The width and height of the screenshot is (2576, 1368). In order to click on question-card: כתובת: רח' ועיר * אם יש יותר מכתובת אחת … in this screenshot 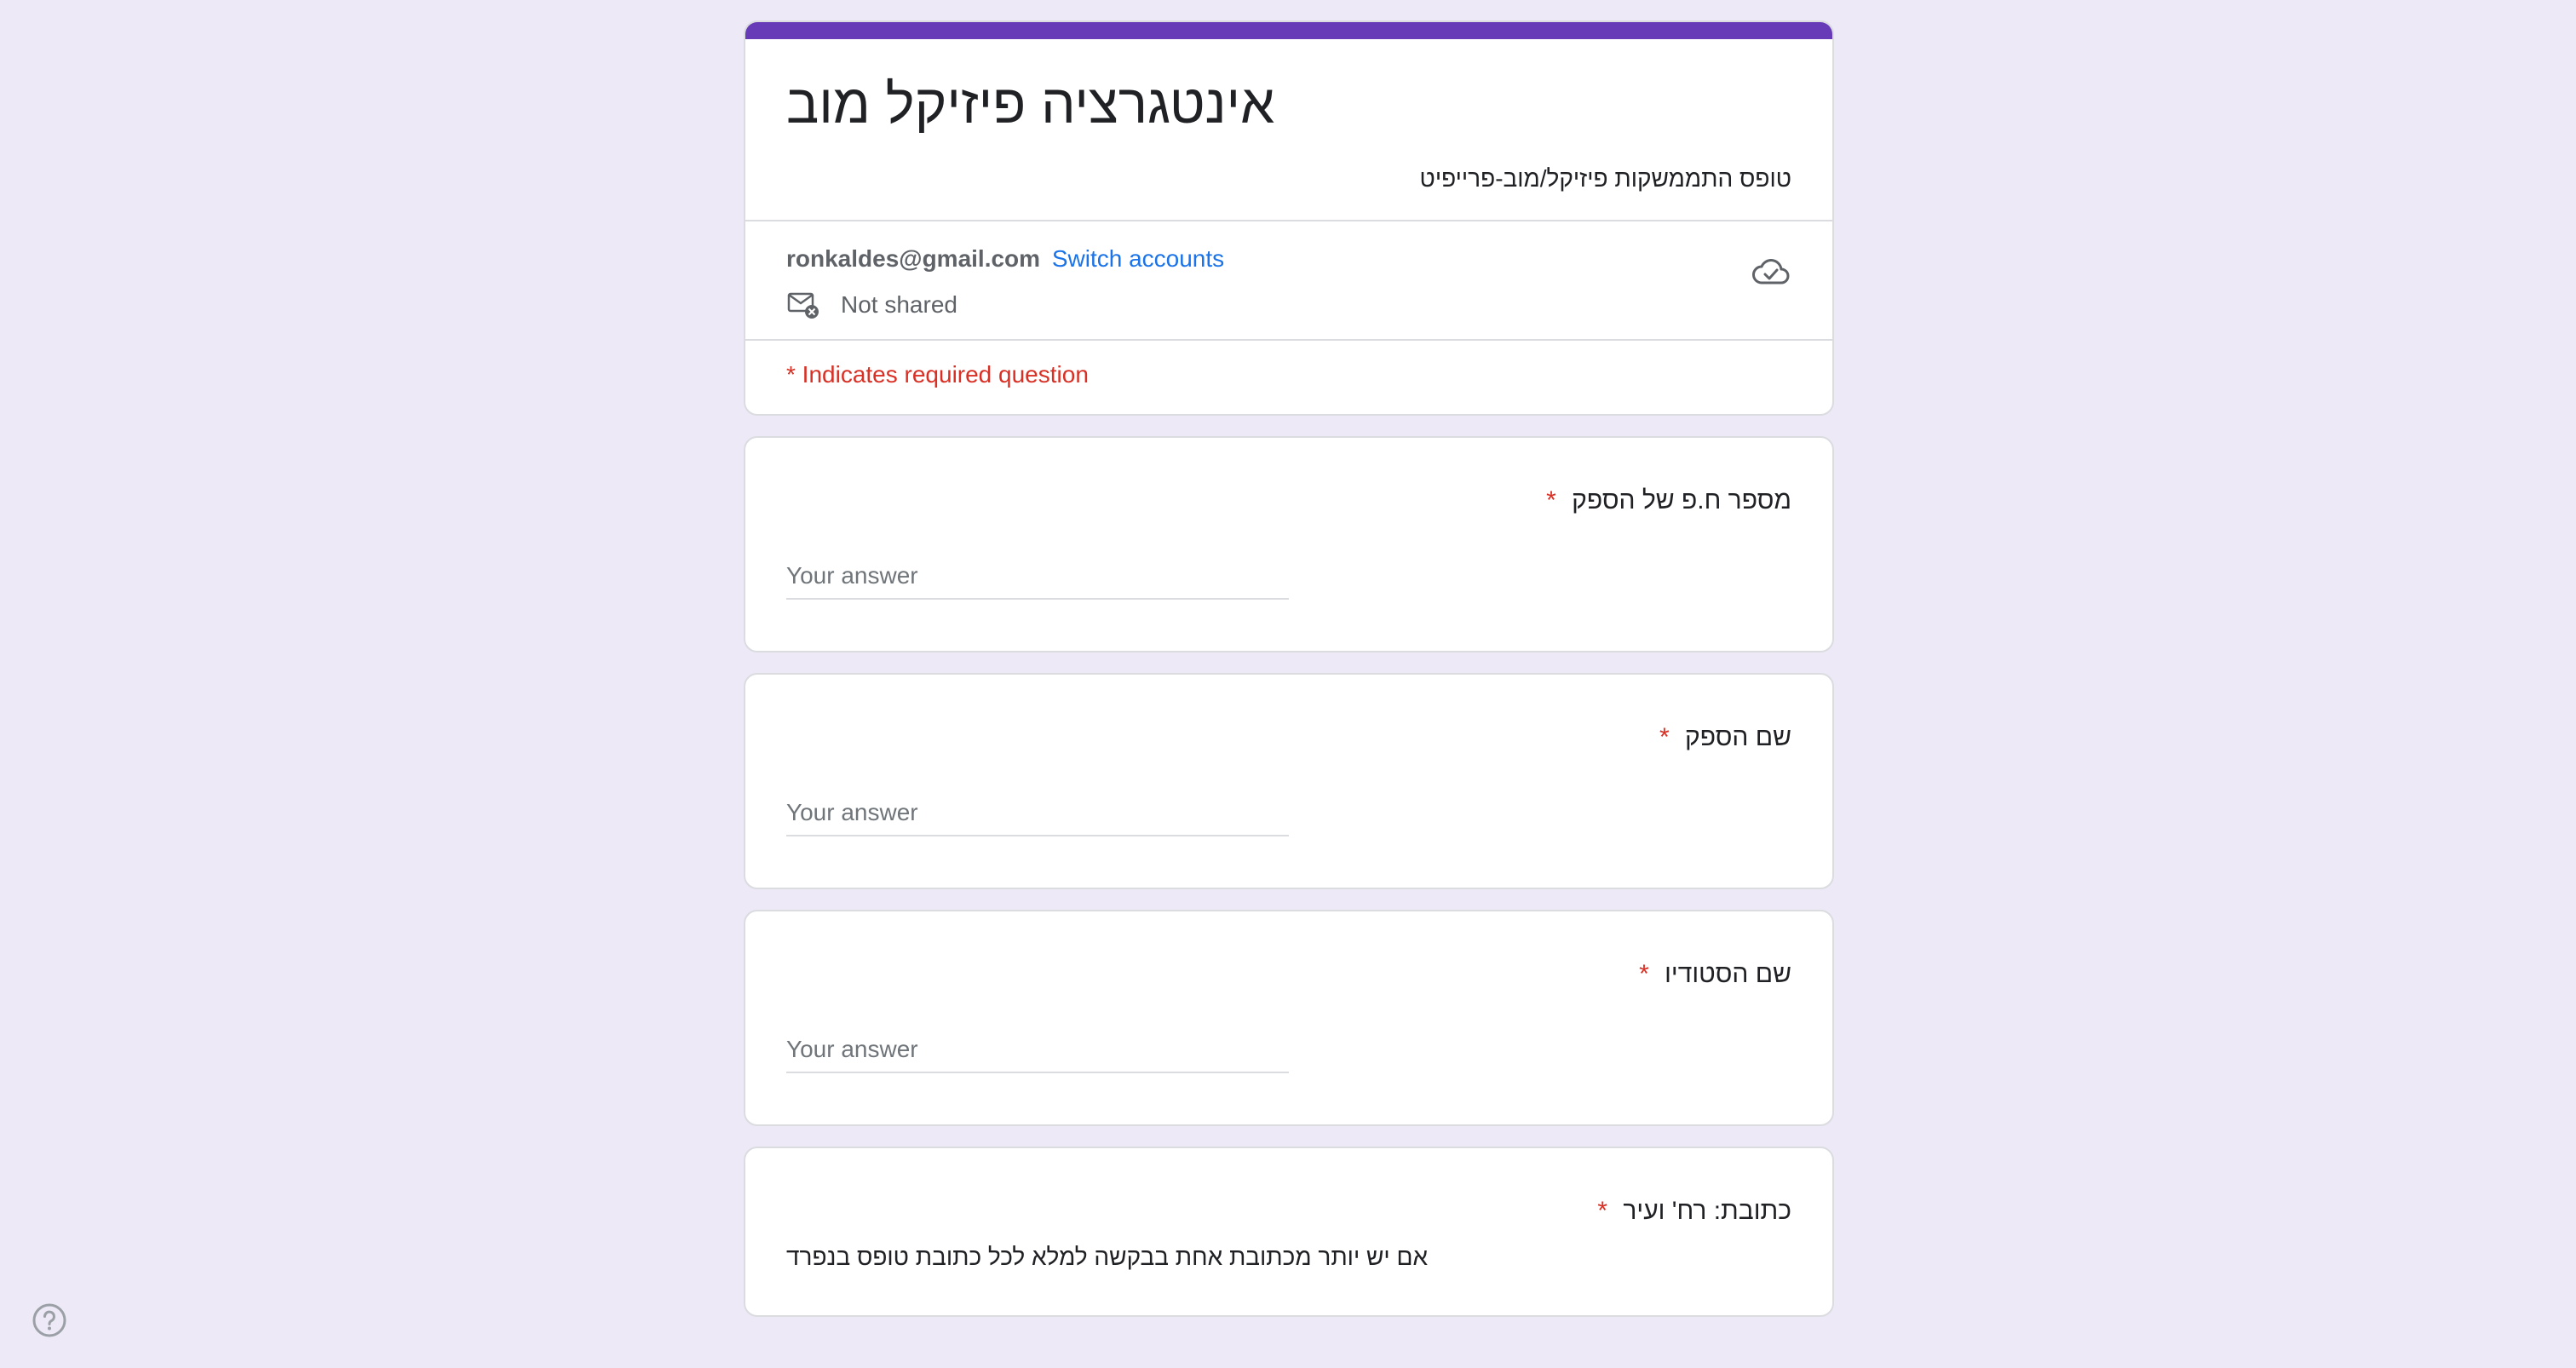, I will do `click(1289, 1232)`.